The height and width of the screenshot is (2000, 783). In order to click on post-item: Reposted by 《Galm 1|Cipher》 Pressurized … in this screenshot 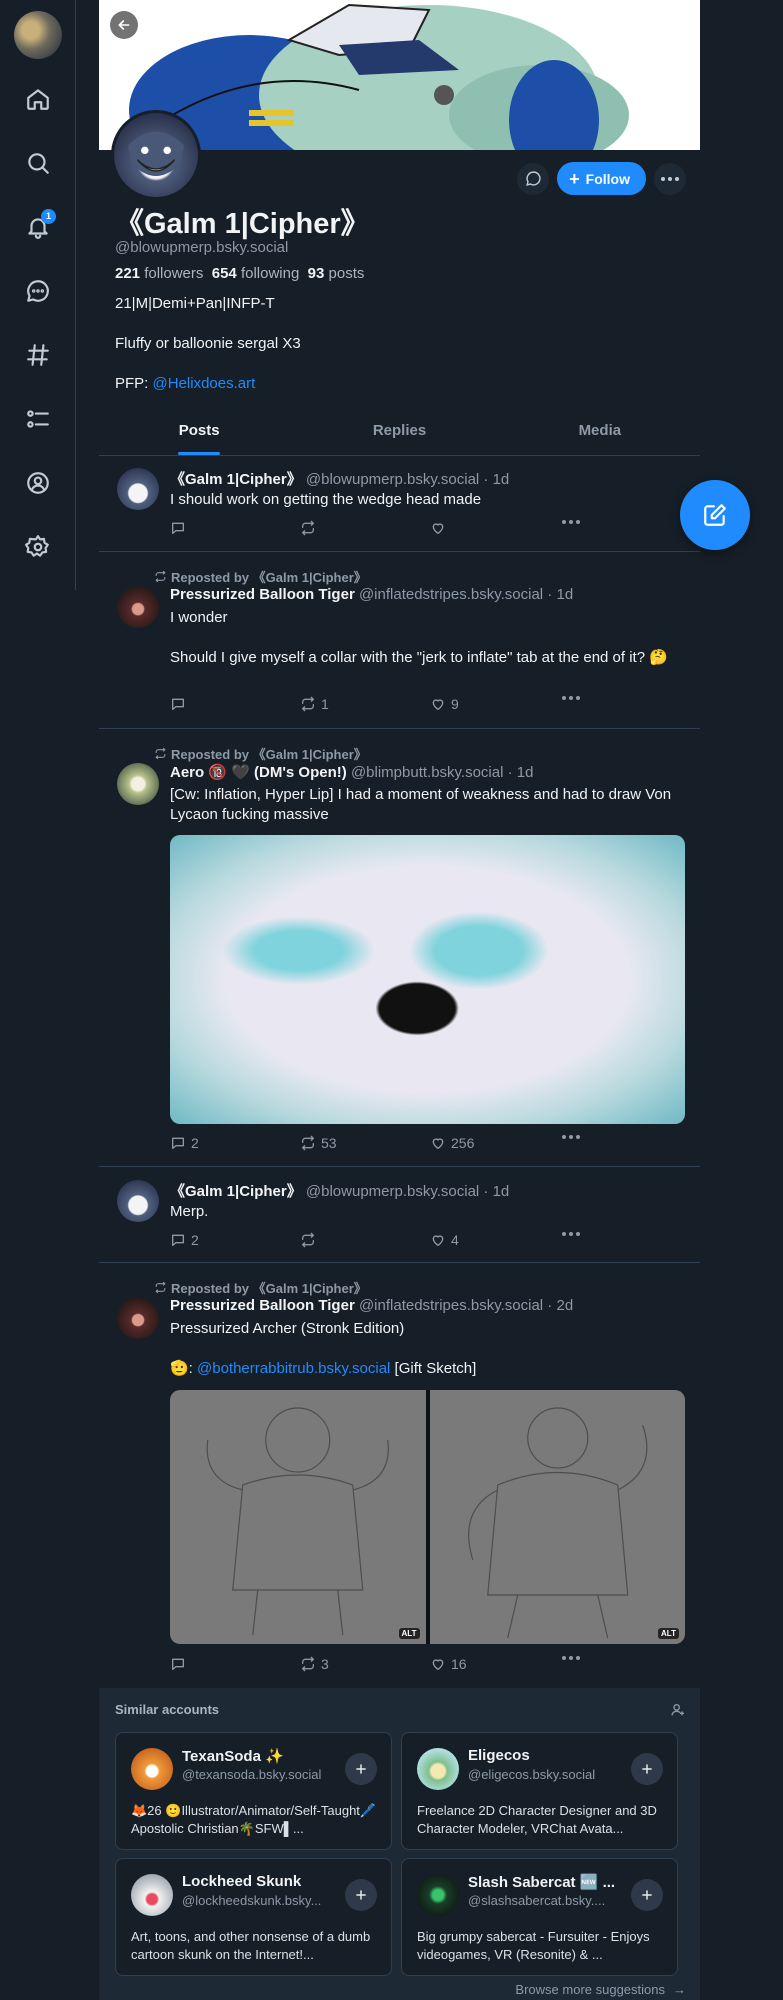, I will do `click(399, 641)`.